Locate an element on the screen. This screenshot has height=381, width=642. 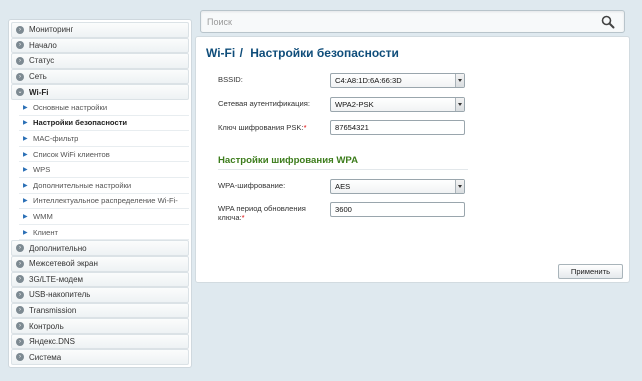
sidebar-item-monitoring: › Мониторинг is located at coordinates (100, 30).